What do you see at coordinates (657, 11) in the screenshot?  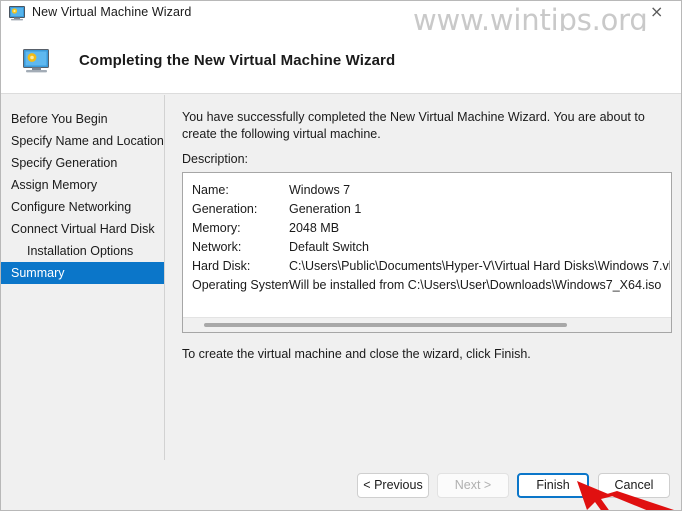 I see `close-glyph: ×` at bounding box center [657, 11].